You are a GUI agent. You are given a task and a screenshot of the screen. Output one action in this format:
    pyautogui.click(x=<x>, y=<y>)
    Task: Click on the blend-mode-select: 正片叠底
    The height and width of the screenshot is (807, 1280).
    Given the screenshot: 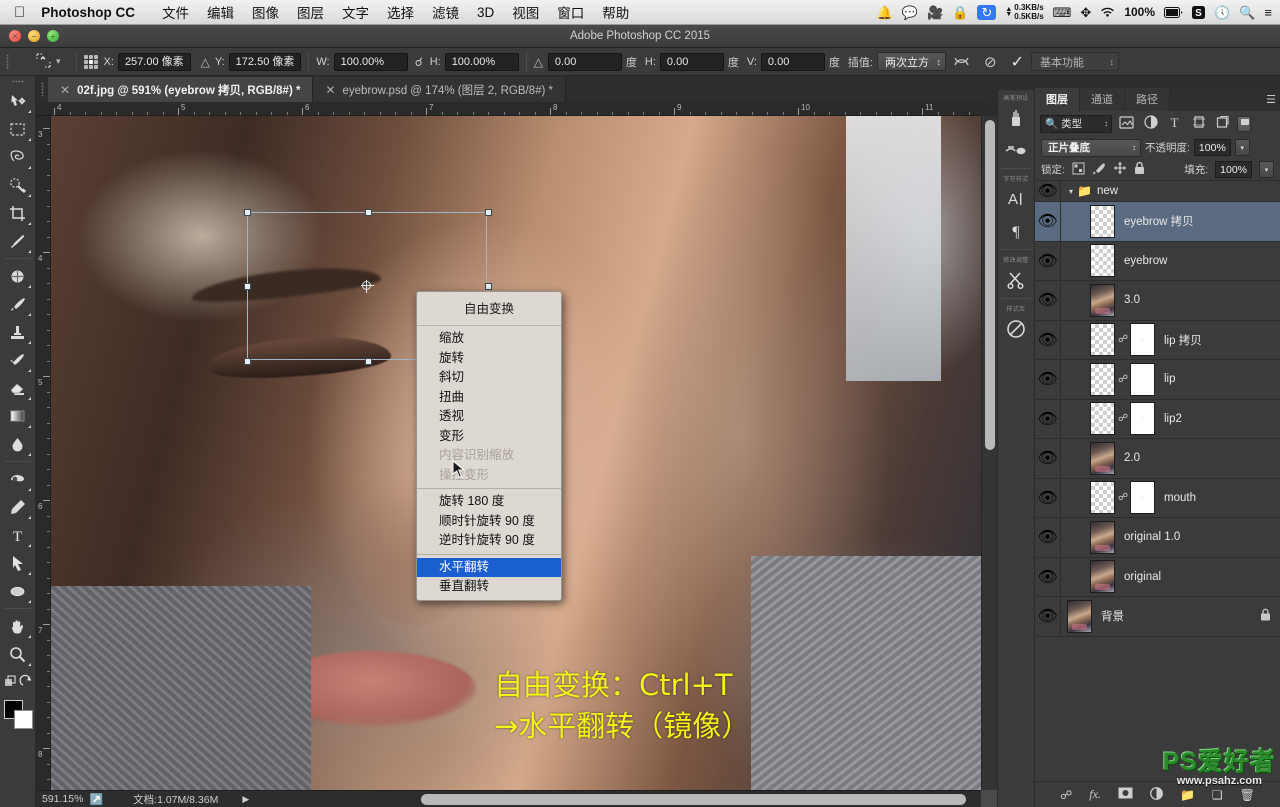 What is the action you would take?
    pyautogui.click(x=1091, y=147)
    